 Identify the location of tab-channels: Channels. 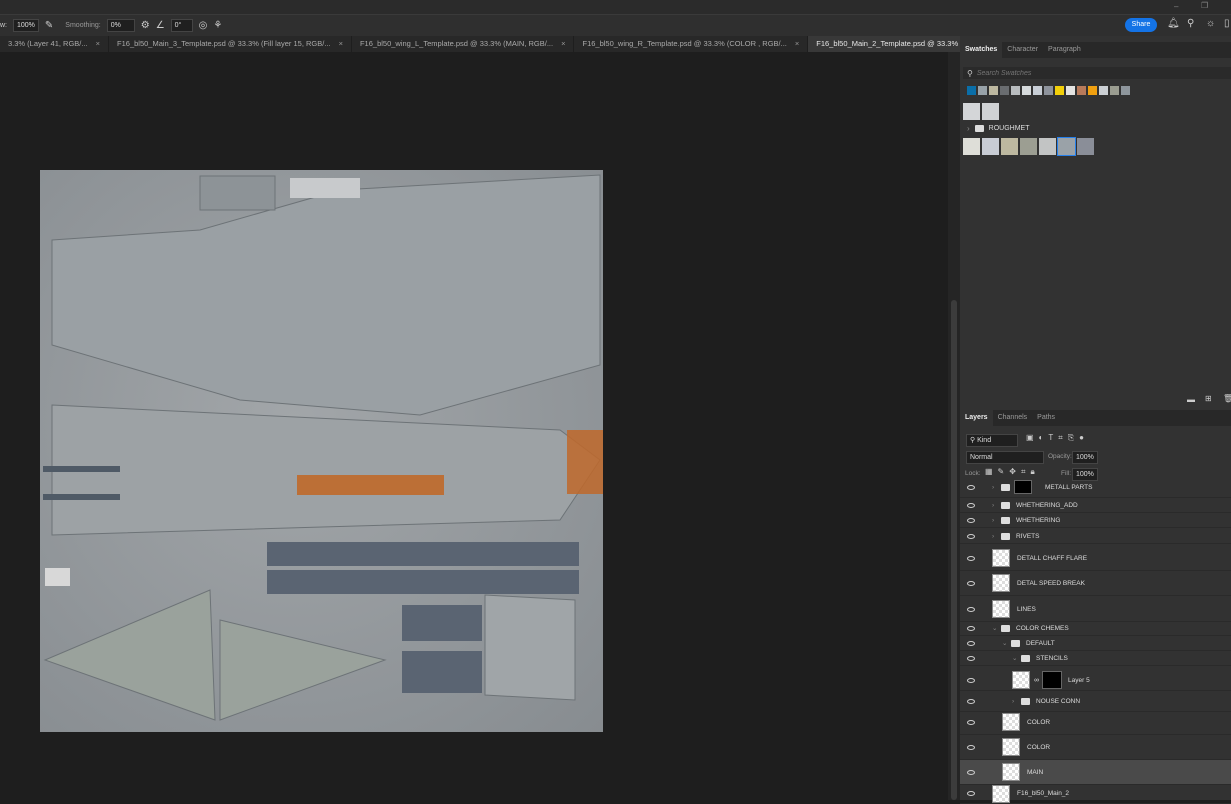
(1013, 418).